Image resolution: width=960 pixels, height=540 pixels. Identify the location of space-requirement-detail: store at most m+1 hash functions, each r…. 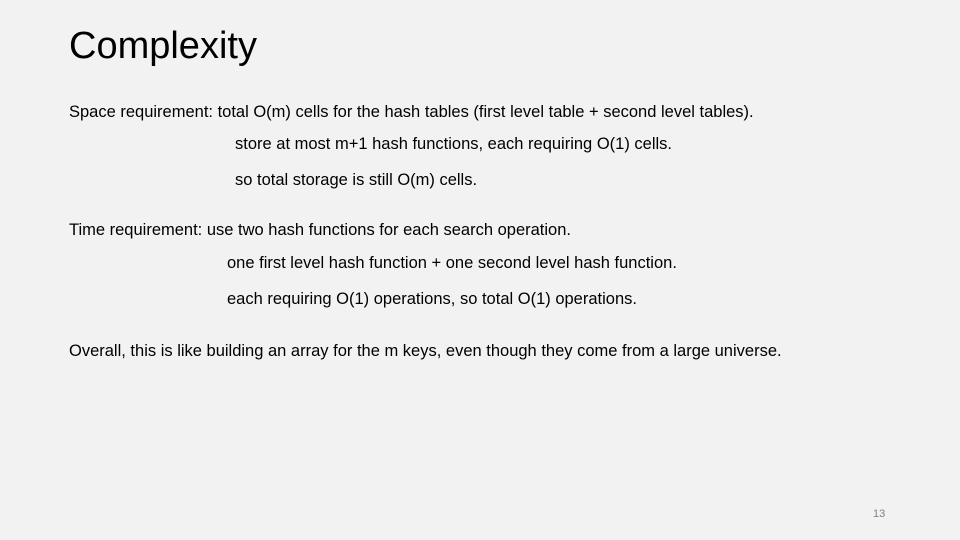
(453, 144).